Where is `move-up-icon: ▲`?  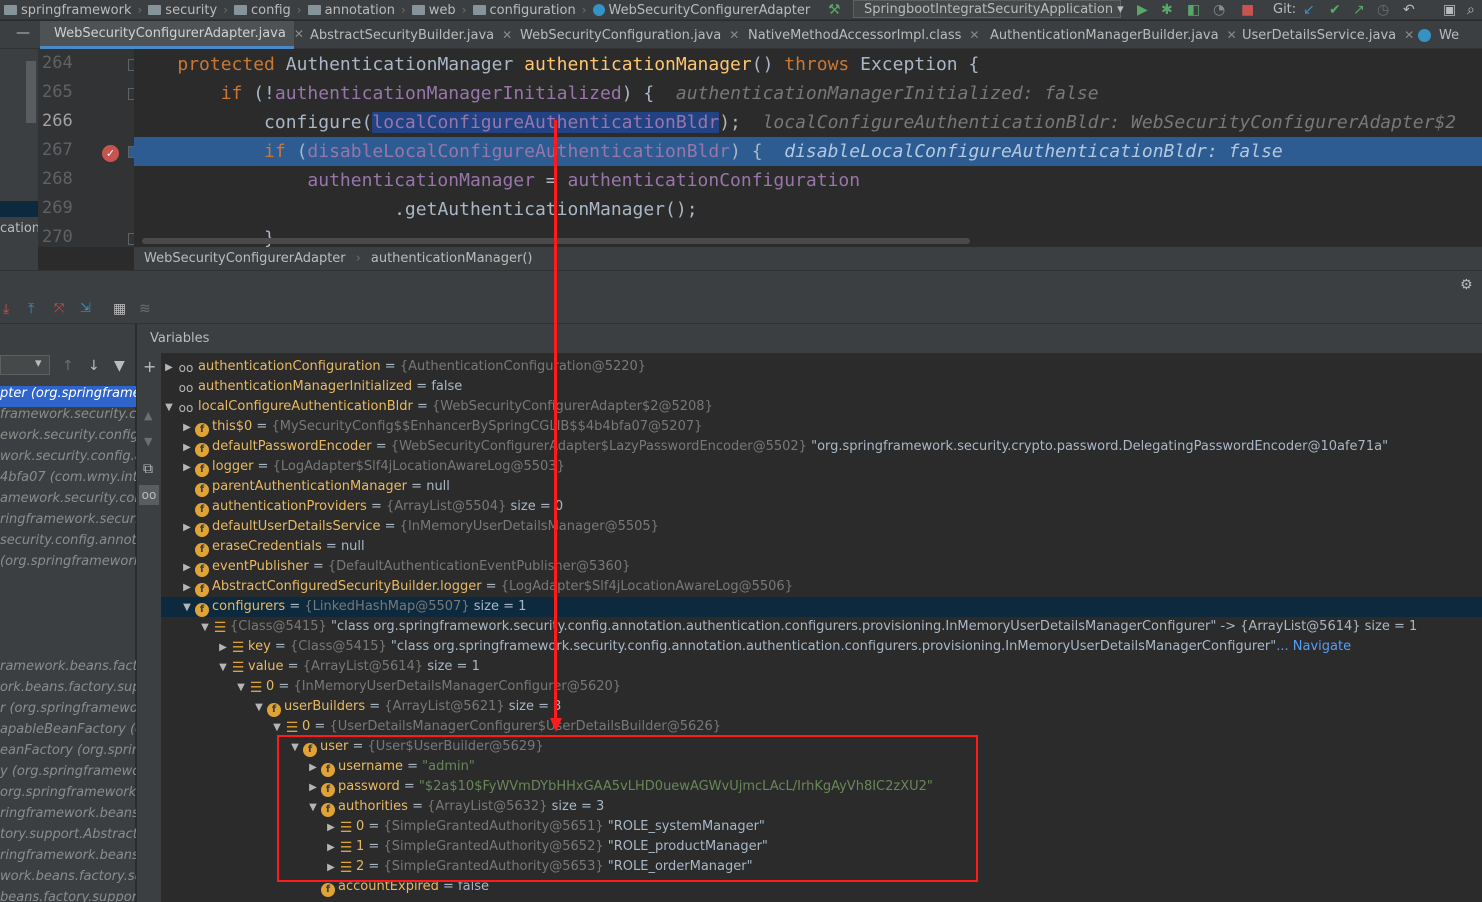 move-up-icon: ▲ is located at coordinates (148, 415).